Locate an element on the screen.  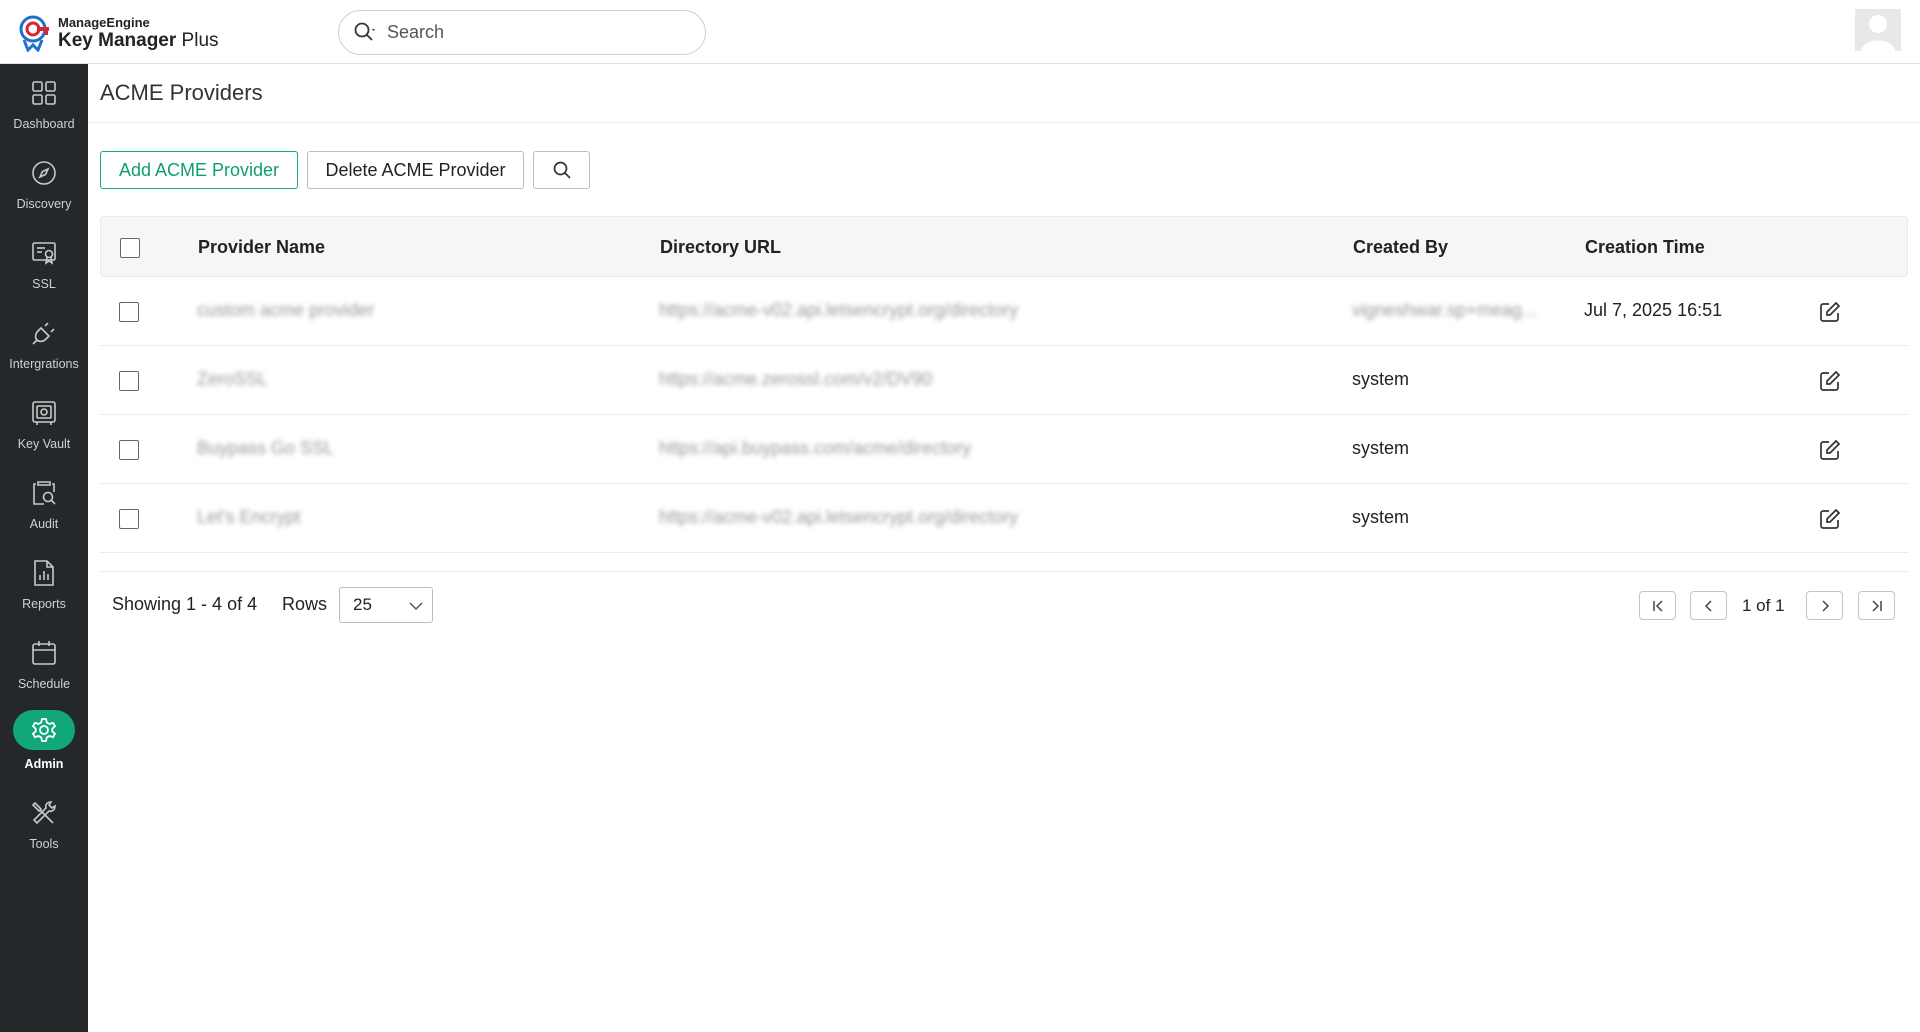
chevron-left-icon is located at coordinates (1708, 605).